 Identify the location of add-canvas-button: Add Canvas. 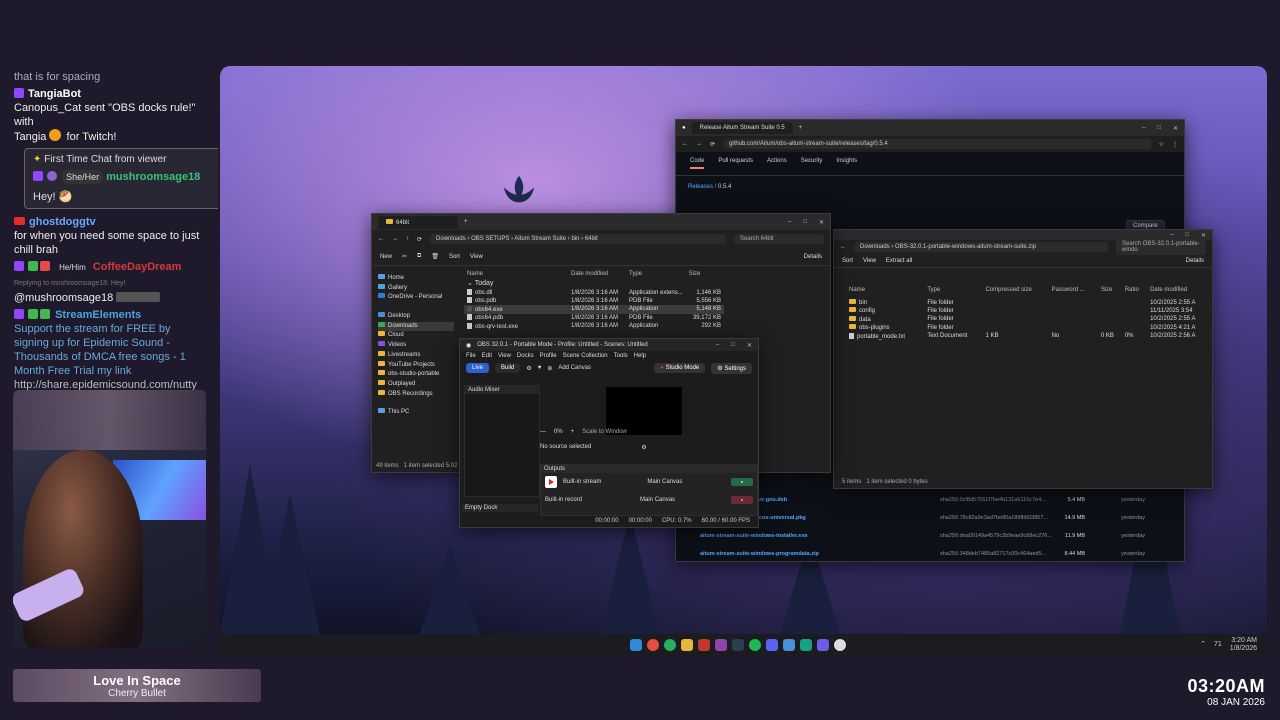
(574, 368).